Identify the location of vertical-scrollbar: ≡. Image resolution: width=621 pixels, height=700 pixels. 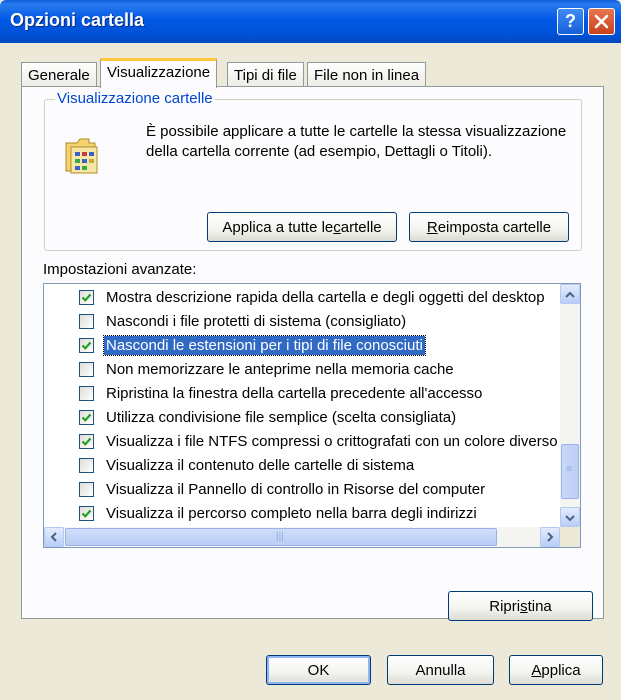
(570, 405).